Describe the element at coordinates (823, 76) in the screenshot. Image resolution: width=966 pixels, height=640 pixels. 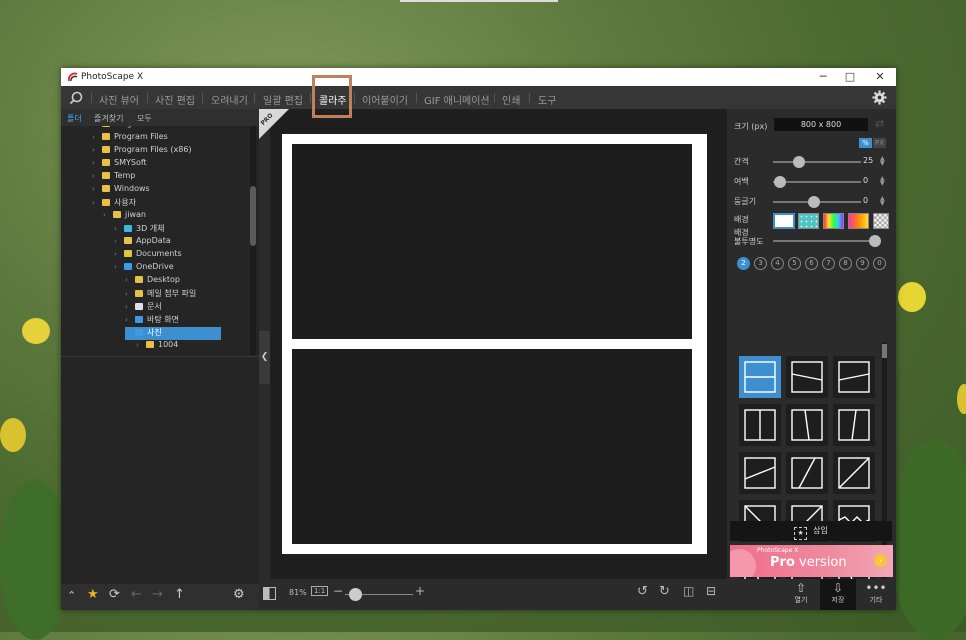
I see `minimize-button: ─` at that location.